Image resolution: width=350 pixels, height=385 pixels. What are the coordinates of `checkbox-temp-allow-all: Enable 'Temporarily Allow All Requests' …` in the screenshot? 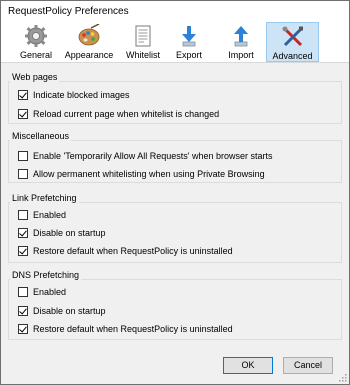 It's located at (145, 156).